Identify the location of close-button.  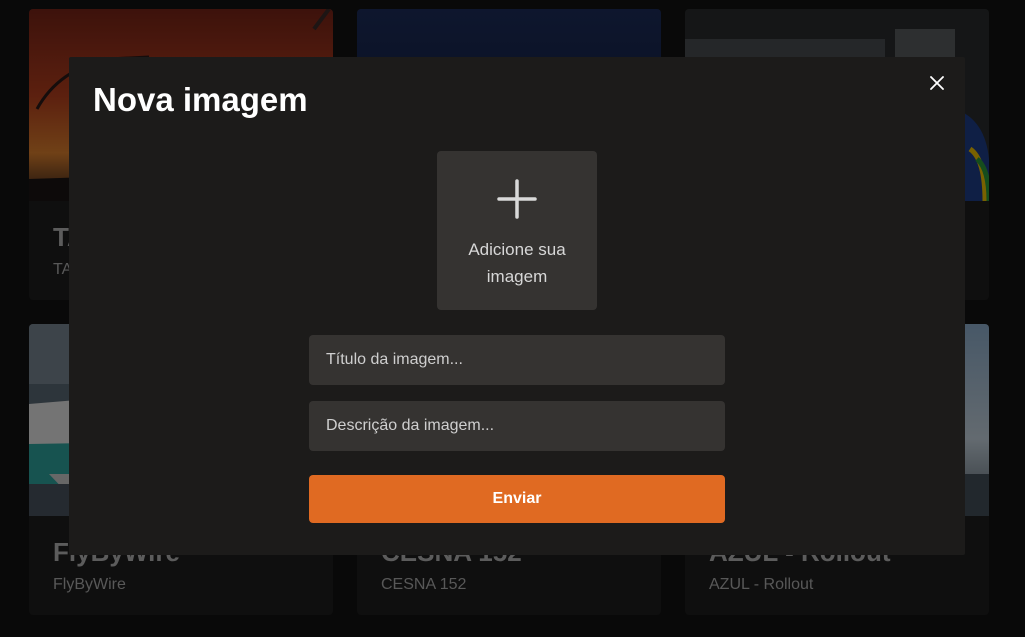
(937, 83).